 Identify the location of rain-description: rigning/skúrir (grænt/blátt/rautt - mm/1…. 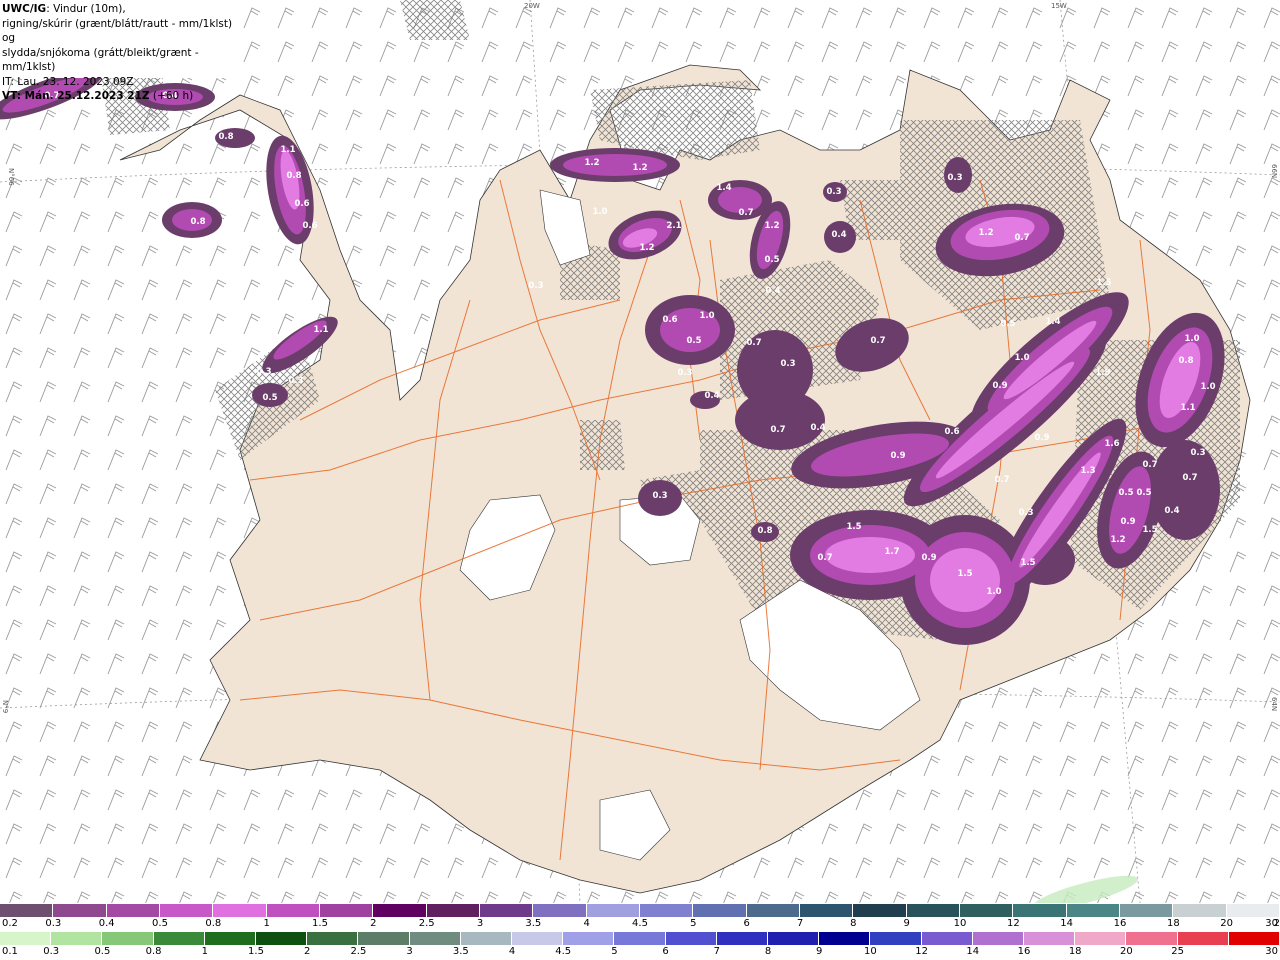
(117, 31).